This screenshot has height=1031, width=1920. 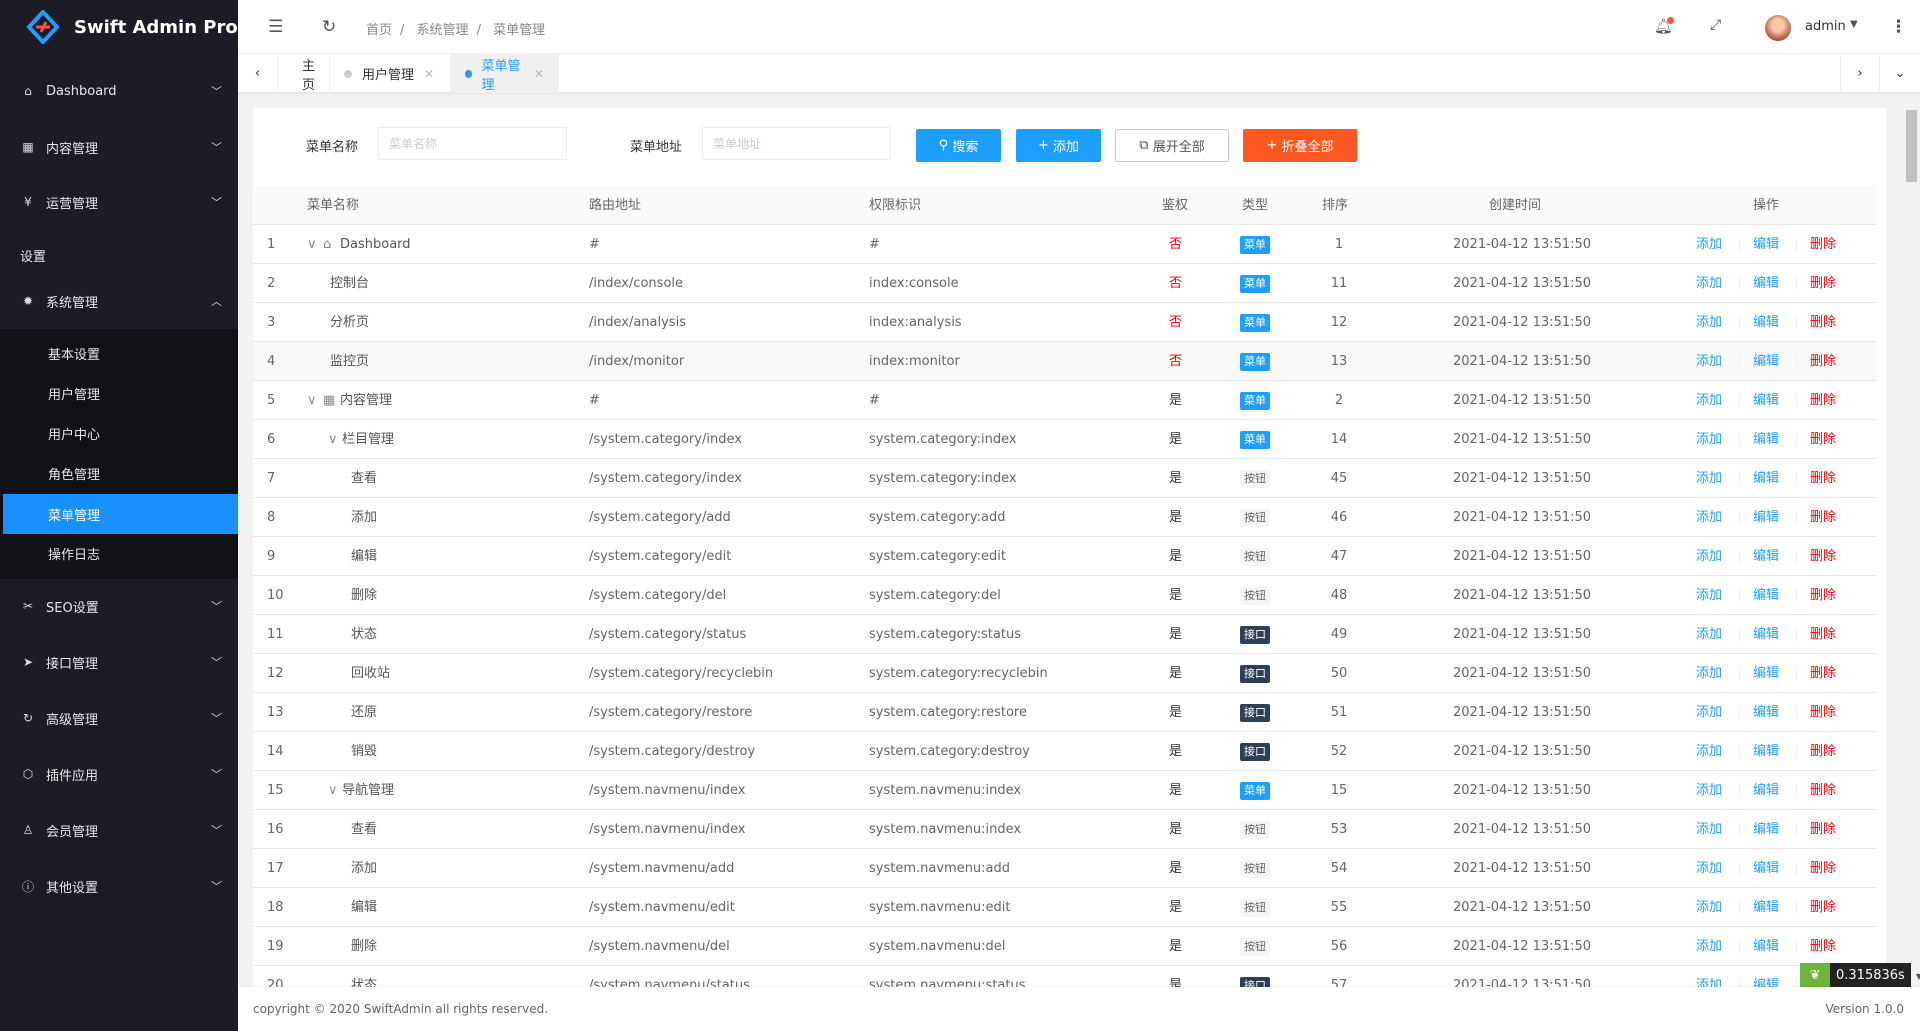 I want to click on debug-timer: ❦ 0.315836s ▼, so click(x=1860, y=976).